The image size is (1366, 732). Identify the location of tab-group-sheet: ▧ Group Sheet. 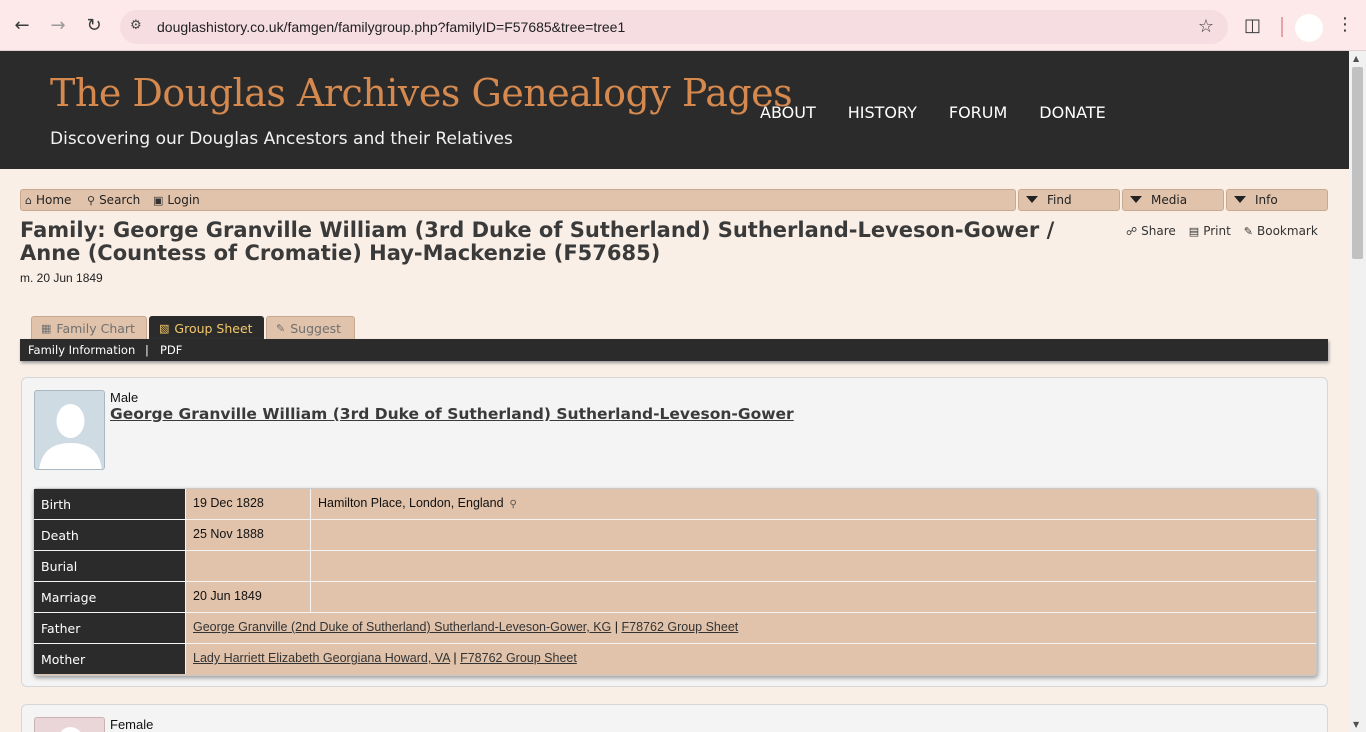
(206, 328).